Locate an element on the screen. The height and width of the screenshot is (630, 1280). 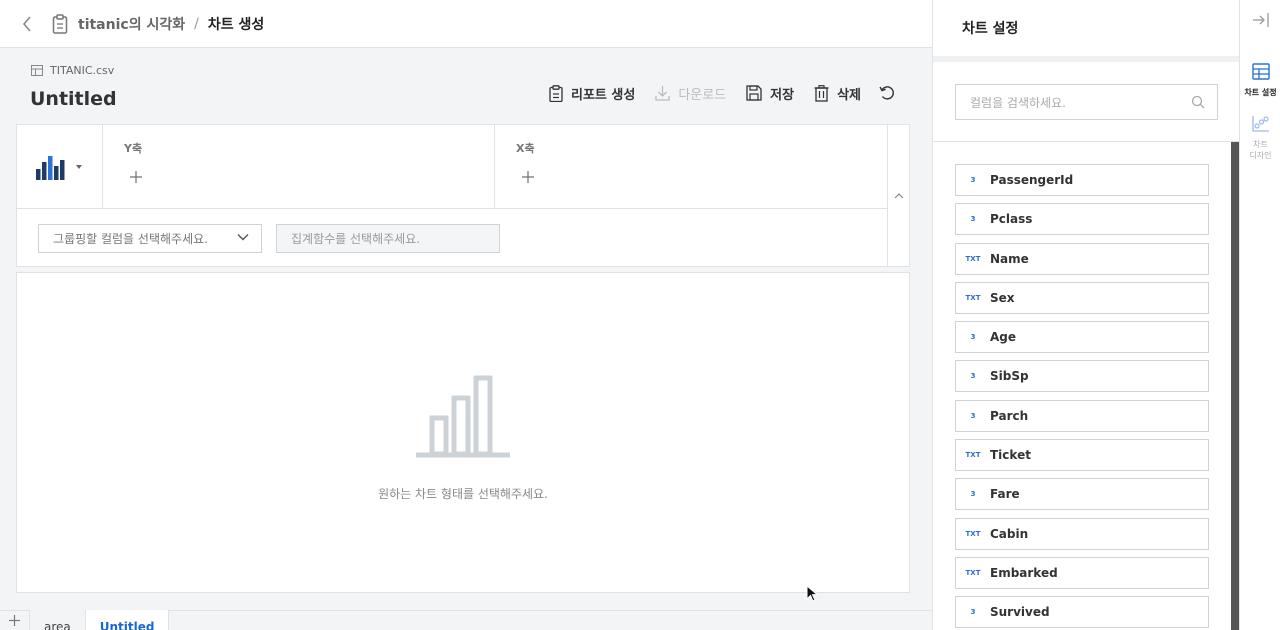
rail-chart-design-label-2: 디자인 is located at coordinates (1260, 155).